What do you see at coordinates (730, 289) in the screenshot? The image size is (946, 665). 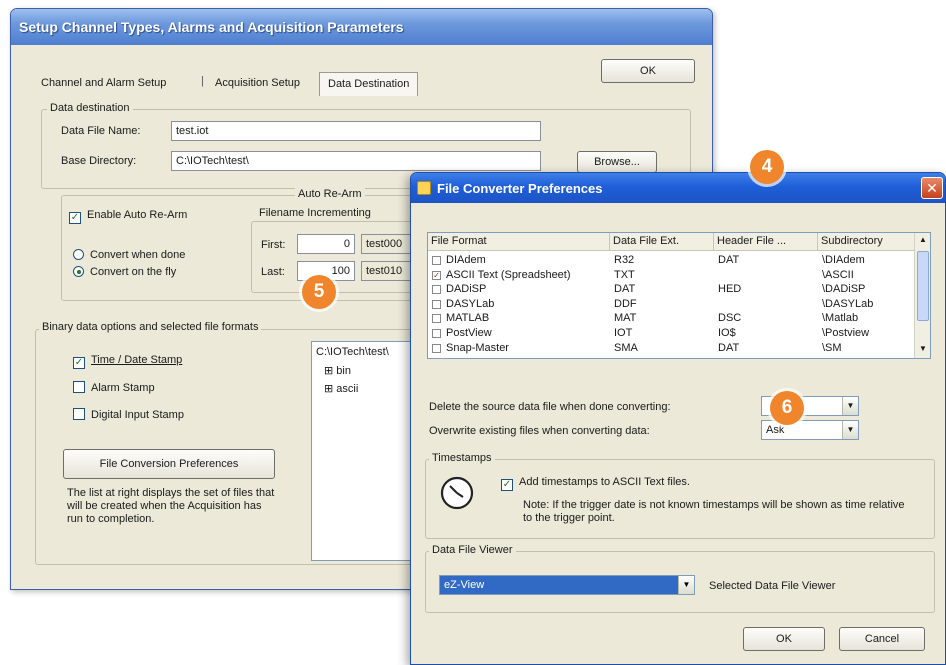 I see `list-cell-header: HED` at bounding box center [730, 289].